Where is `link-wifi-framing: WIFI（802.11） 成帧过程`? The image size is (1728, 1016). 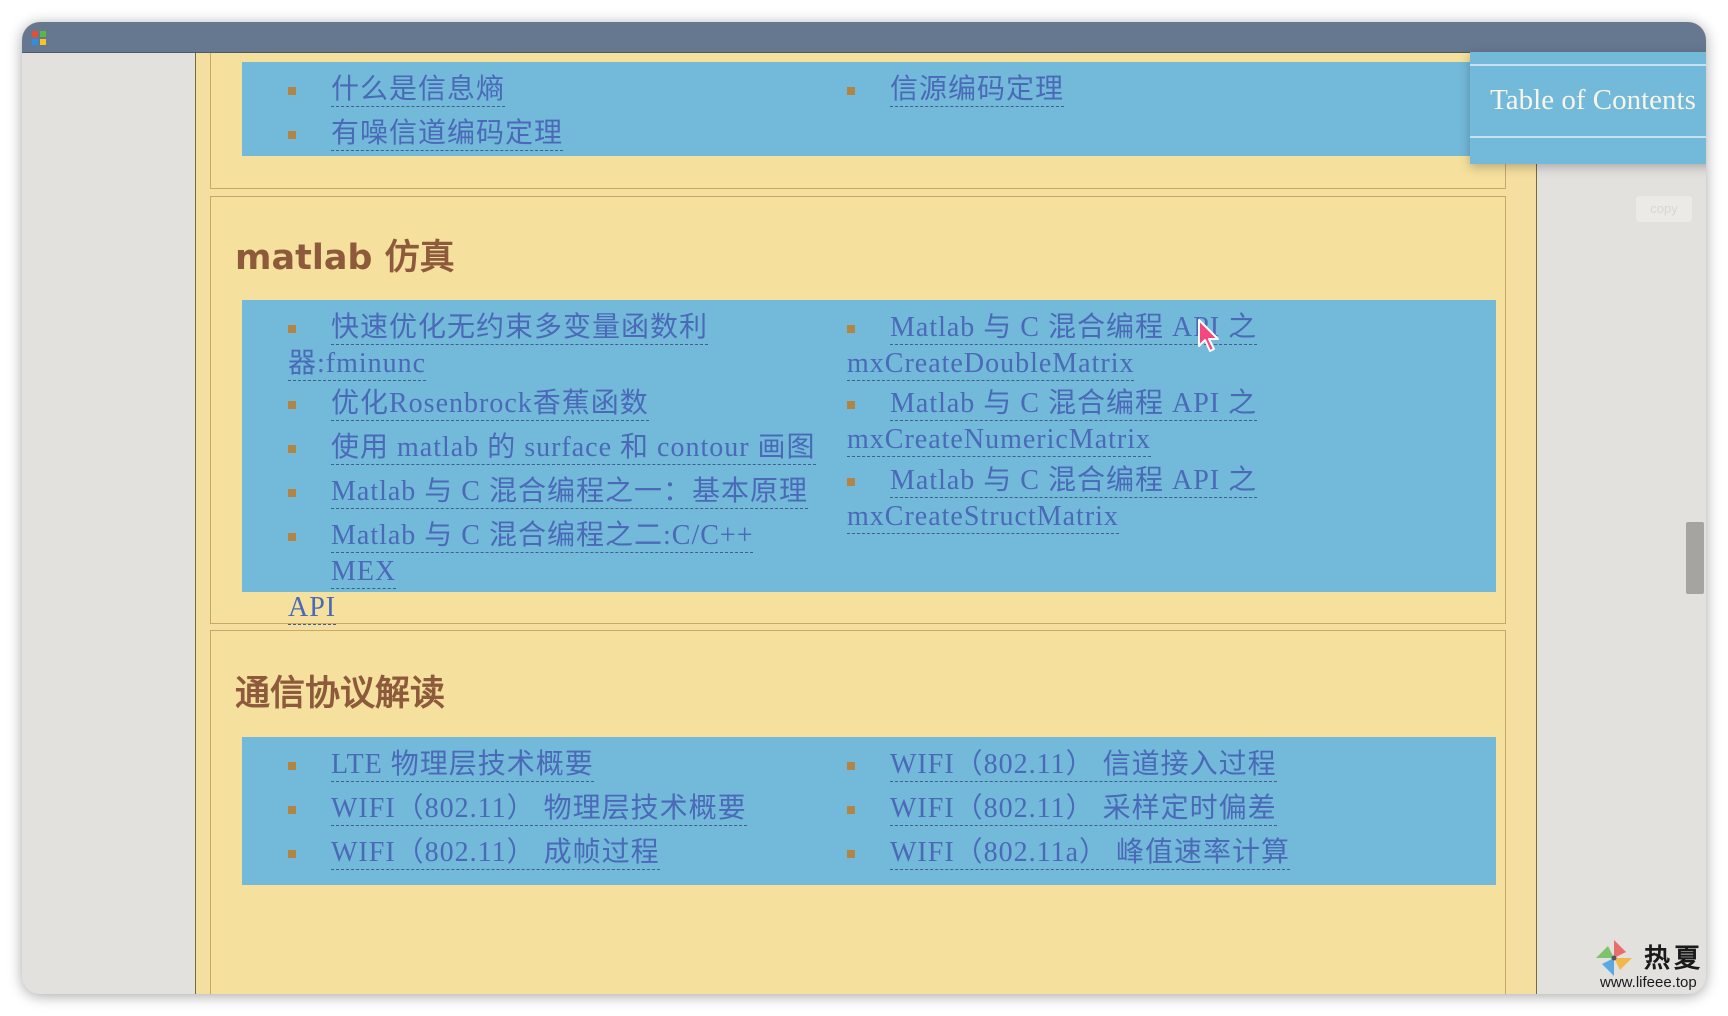 link-wifi-framing: WIFI（802.11） 成帧过程 is located at coordinates (494, 853).